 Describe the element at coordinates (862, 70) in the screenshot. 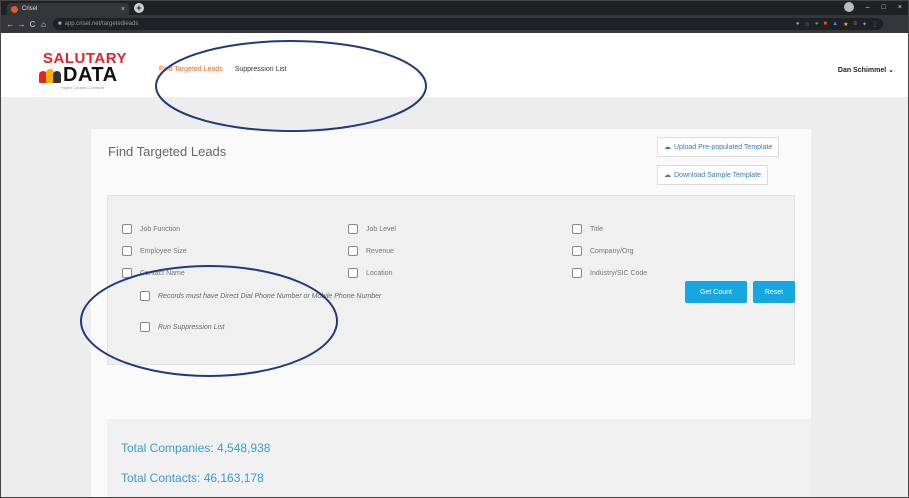

I see `user-name: Dan Schimmel` at that location.